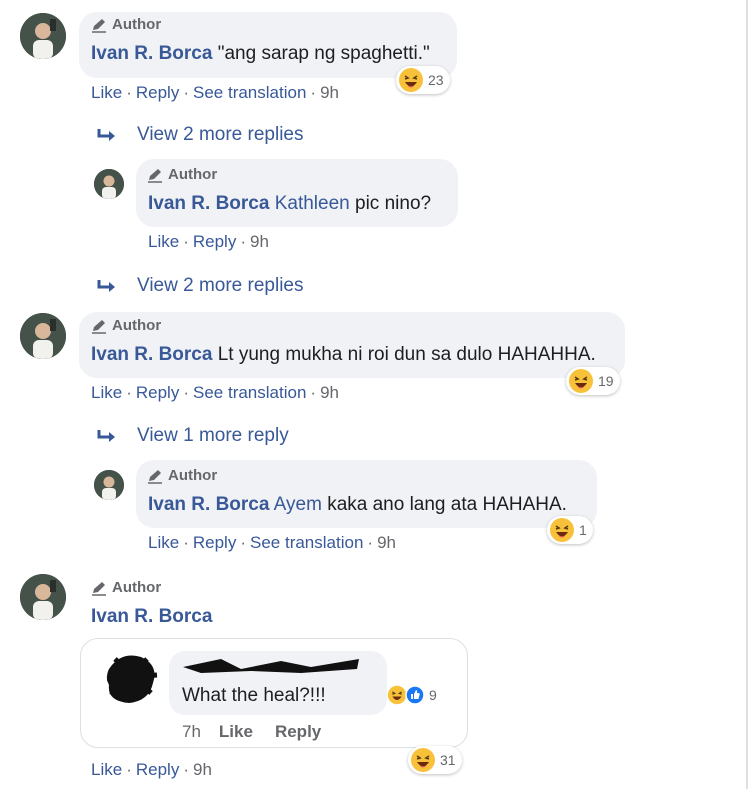 Image resolution: width=750 pixels, height=789 pixels. Describe the element at coordinates (191, 731) in the screenshot. I see `shared-comment-time: 7h` at that location.